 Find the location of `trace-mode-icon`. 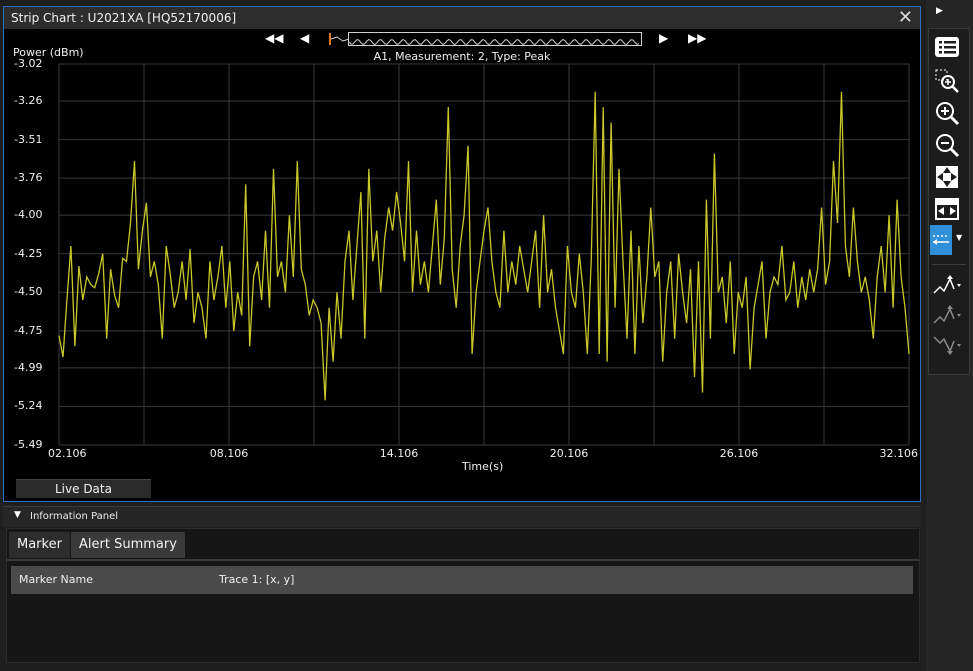

trace-mode-icon is located at coordinates (941, 240).